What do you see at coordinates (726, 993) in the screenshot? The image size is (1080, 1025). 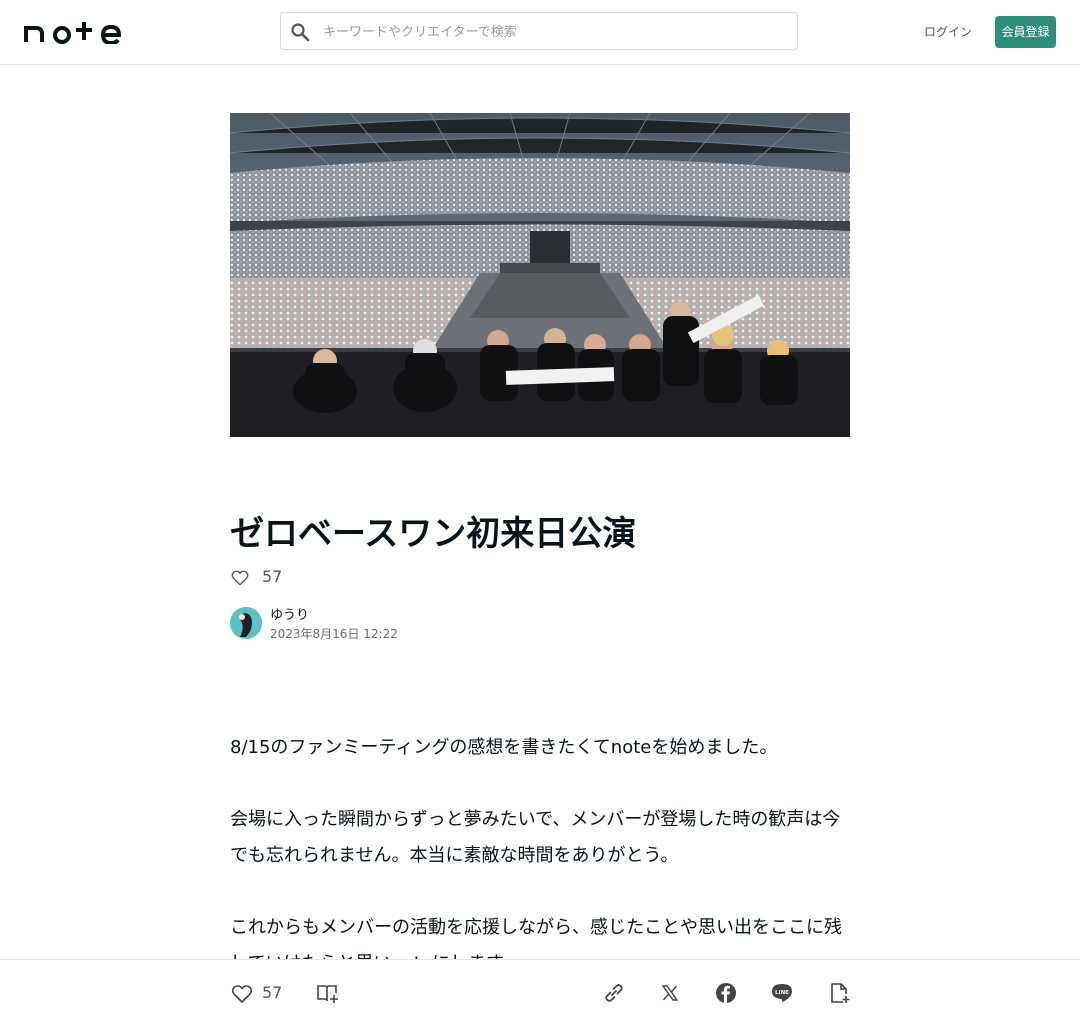 I see `facebook-icon` at bounding box center [726, 993].